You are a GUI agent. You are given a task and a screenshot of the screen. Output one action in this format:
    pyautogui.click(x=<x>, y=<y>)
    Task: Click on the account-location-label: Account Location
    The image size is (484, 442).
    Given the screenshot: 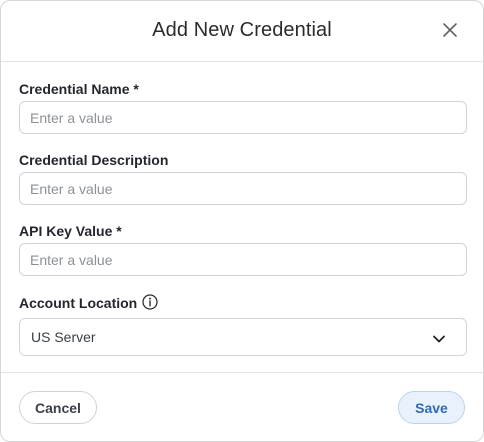 What is the action you would take?
    pyautogui.click(x=78, y=303)
    